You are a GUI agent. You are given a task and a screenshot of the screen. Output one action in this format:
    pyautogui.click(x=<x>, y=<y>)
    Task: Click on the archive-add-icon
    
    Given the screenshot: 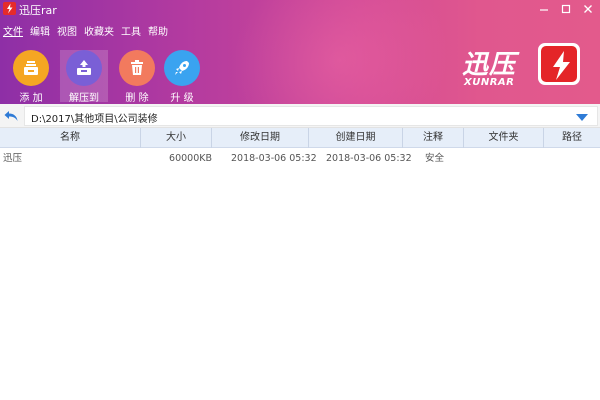 What is the action you would take?
    pyautogui.click(x=31, y=68)
    